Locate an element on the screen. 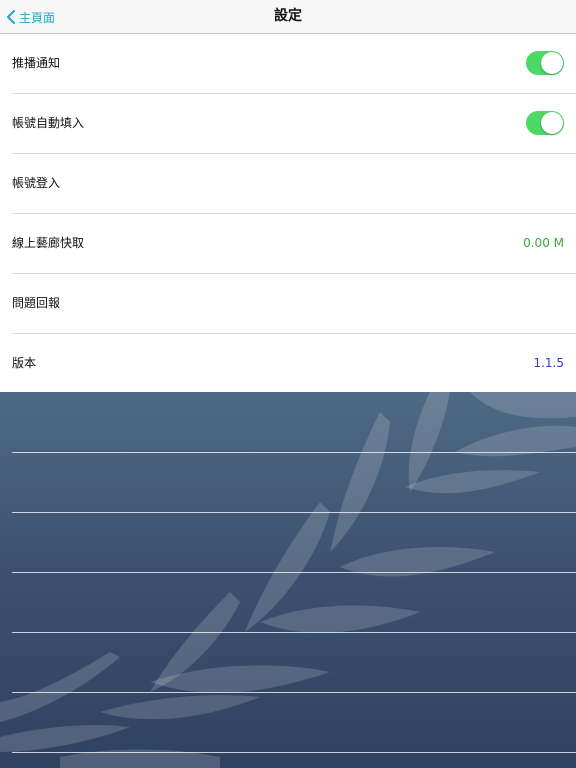  feedback-label: 問題回報 is located at coordinates (36, 303).